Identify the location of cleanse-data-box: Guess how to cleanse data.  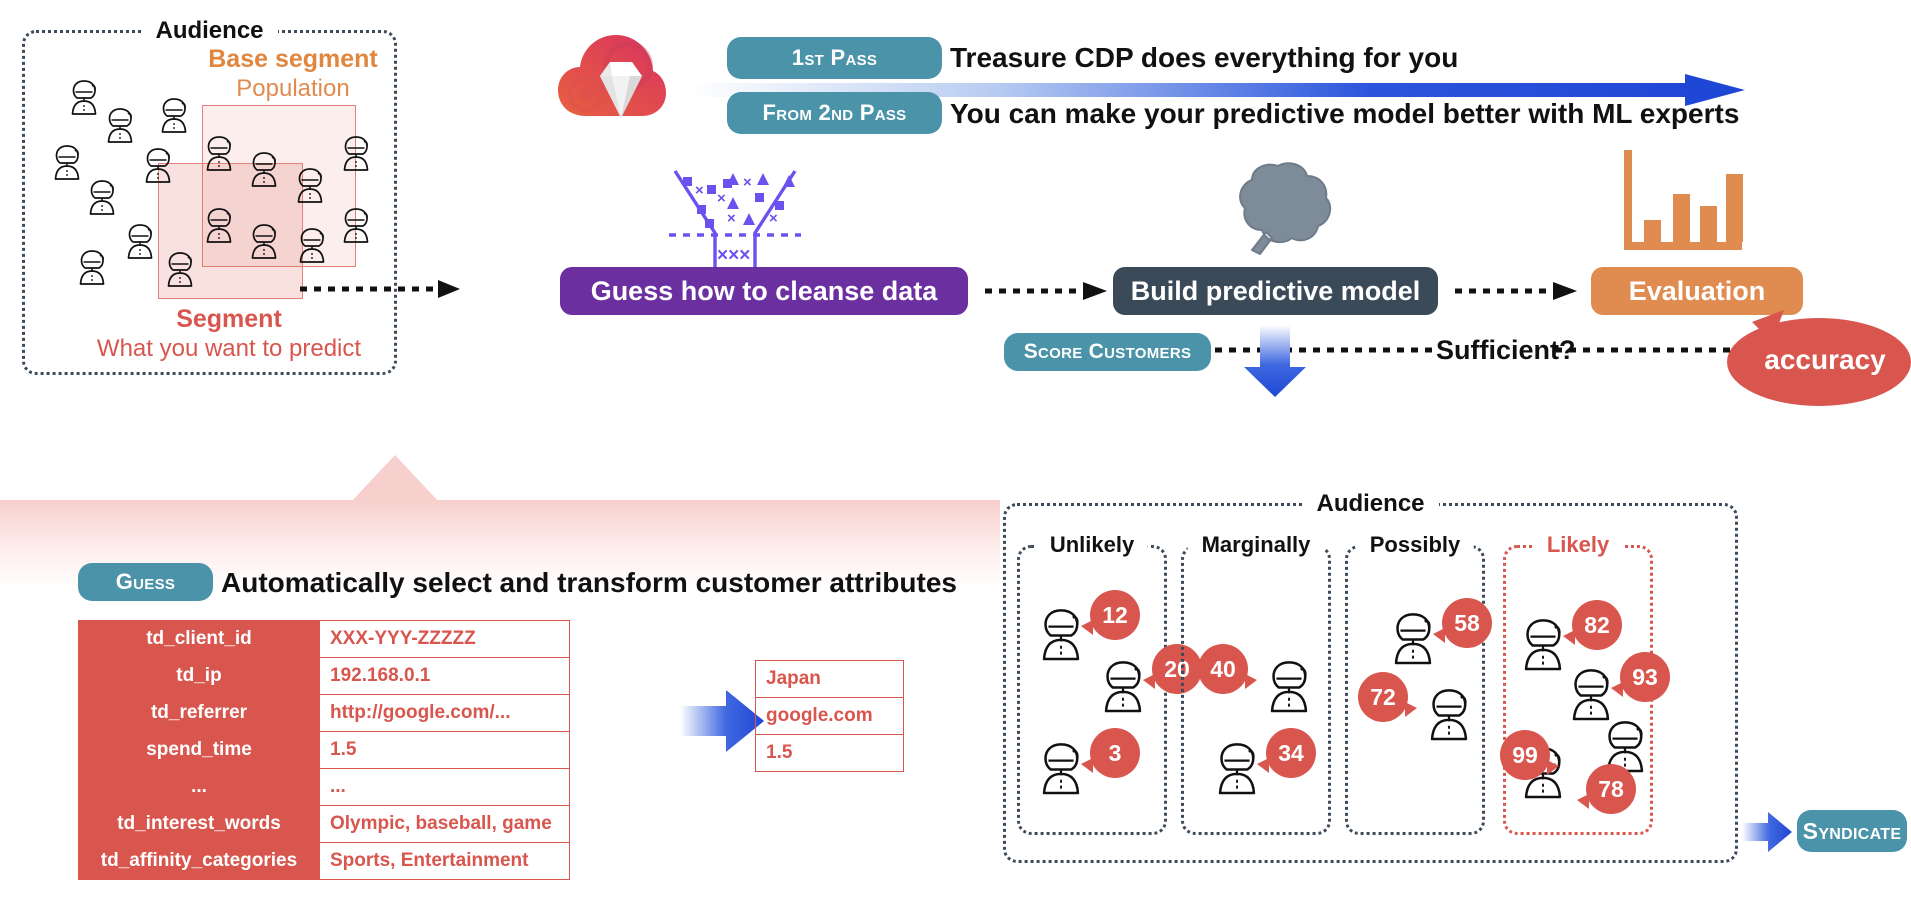
(764, 291).